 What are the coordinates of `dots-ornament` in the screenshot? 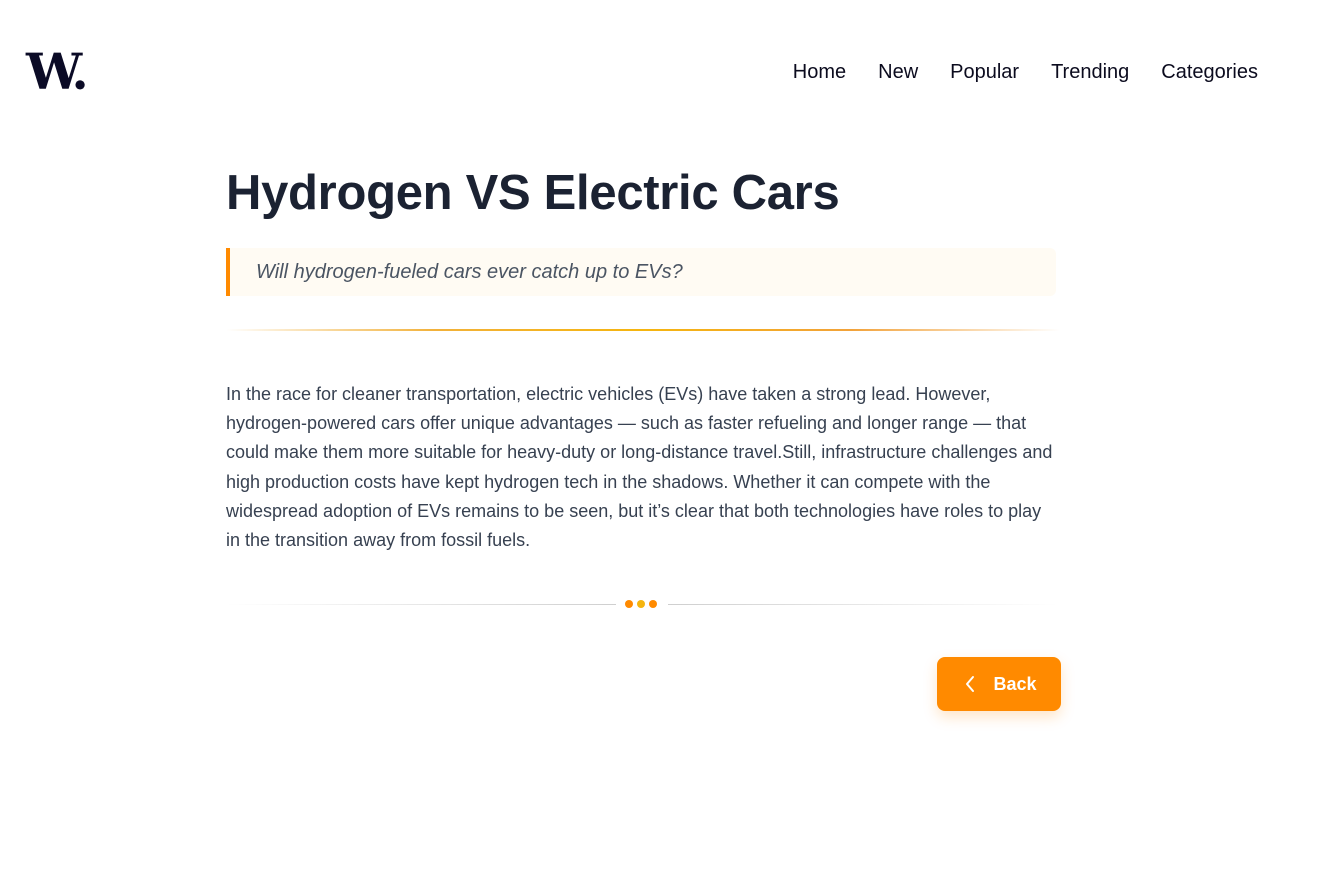 It's located at (641, 604).